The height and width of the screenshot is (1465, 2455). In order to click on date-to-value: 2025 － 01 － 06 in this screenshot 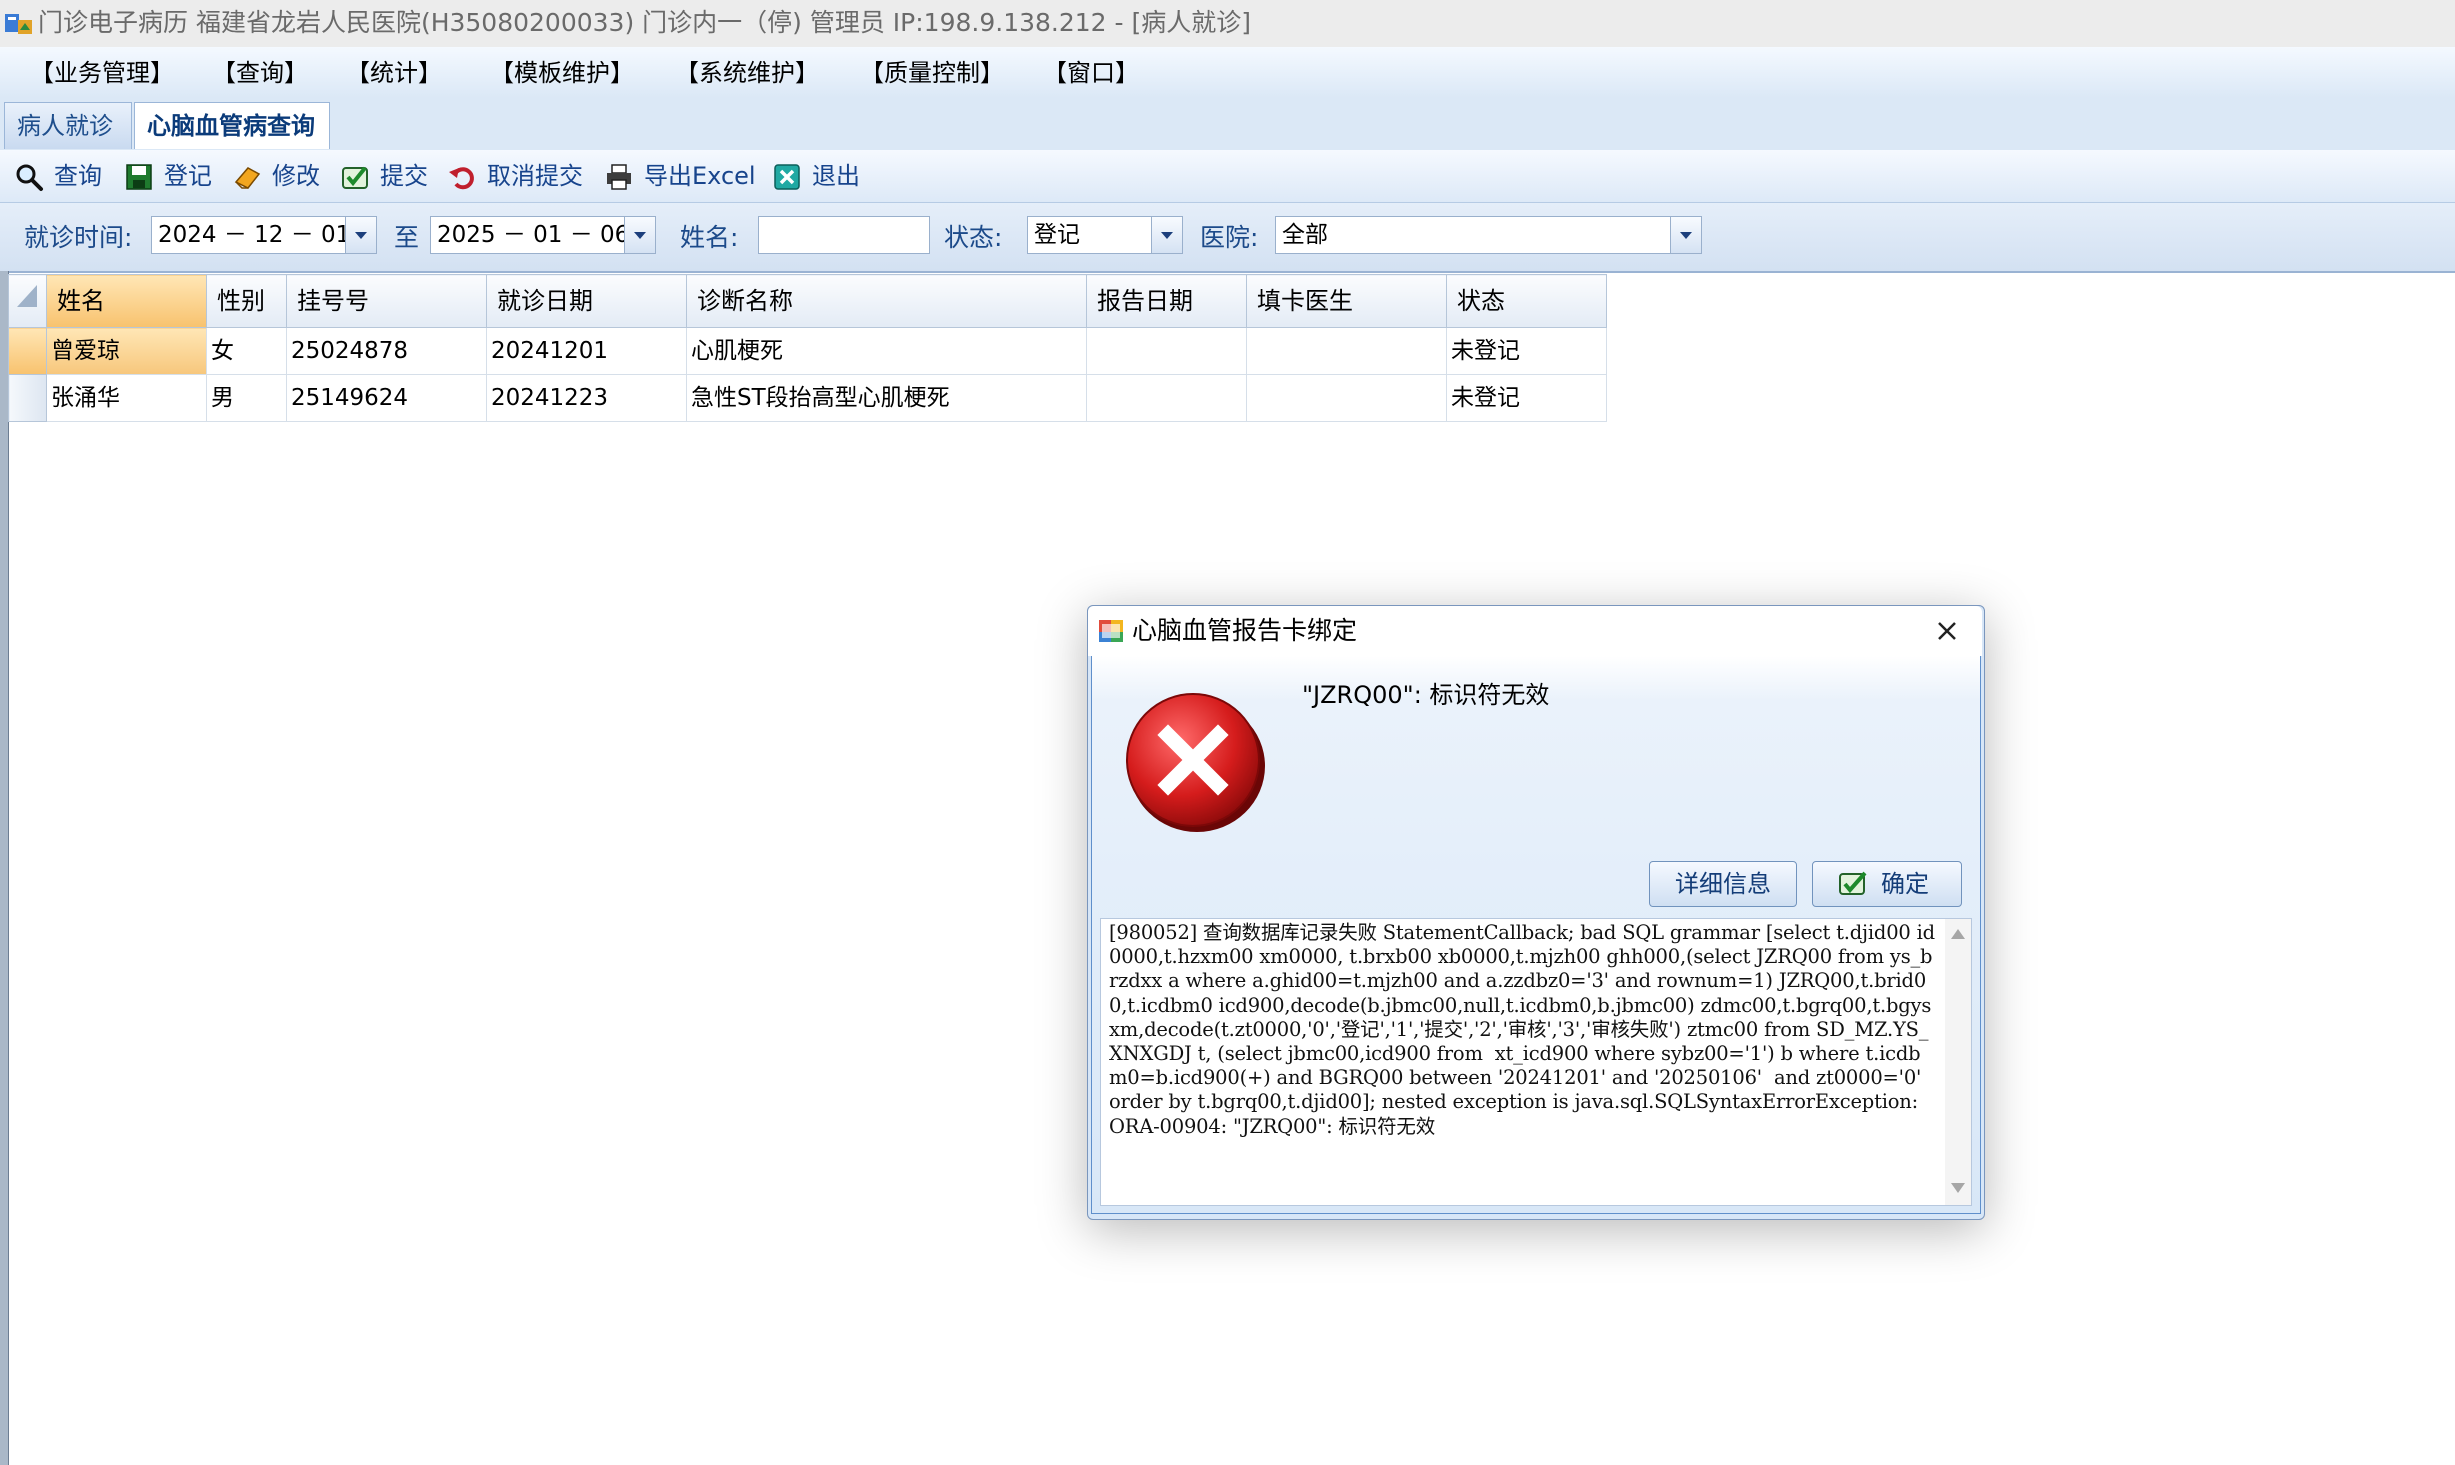, I will do `click(533, 235)`.